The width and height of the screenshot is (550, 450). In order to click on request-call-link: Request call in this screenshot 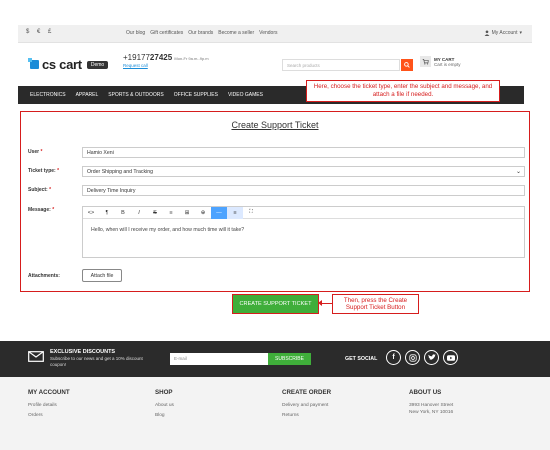, I will do `click(166, 65)`.